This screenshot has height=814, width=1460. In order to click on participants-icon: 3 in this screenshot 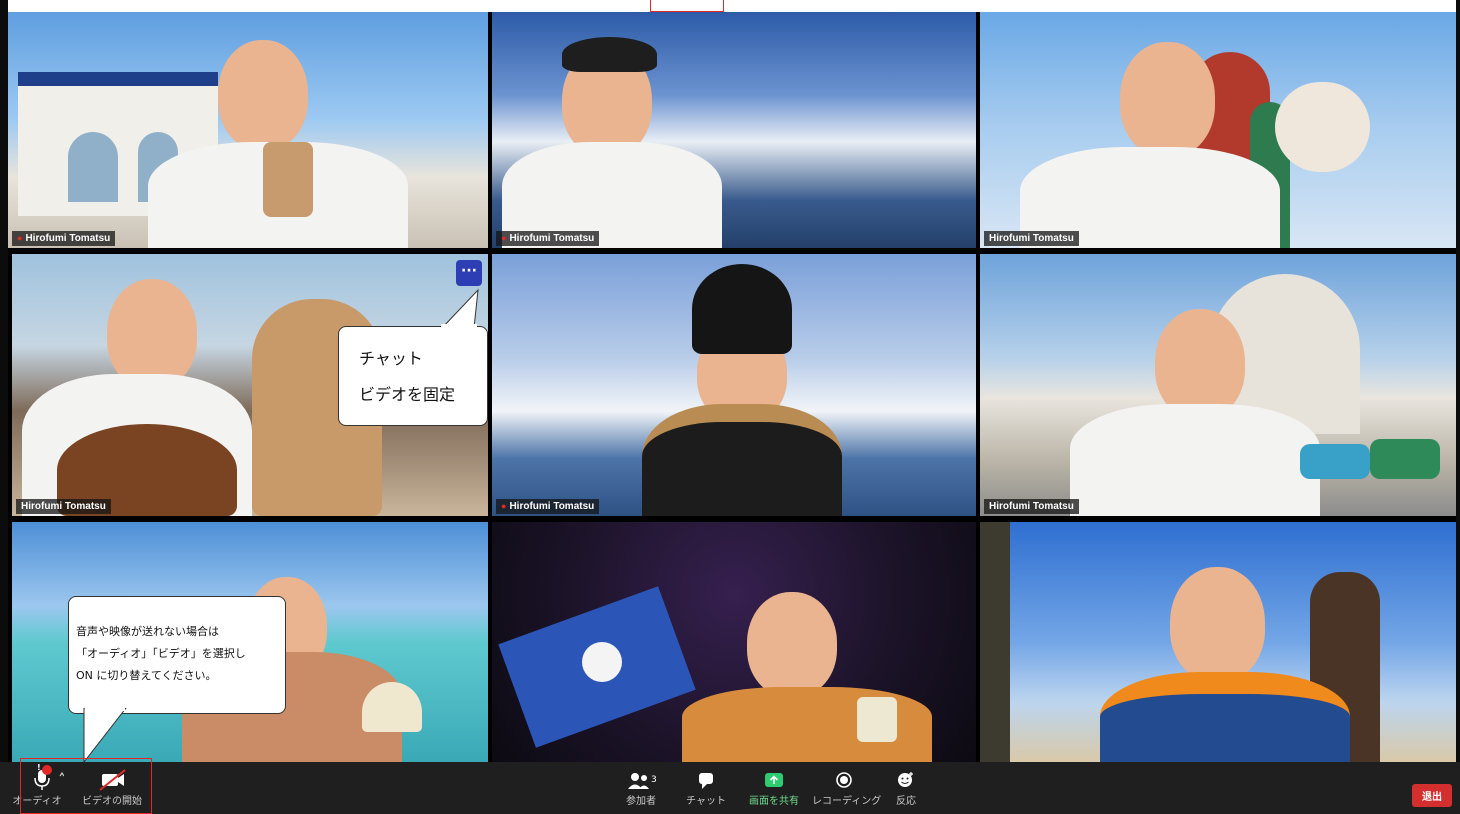, I will do `click(641, 777)`.